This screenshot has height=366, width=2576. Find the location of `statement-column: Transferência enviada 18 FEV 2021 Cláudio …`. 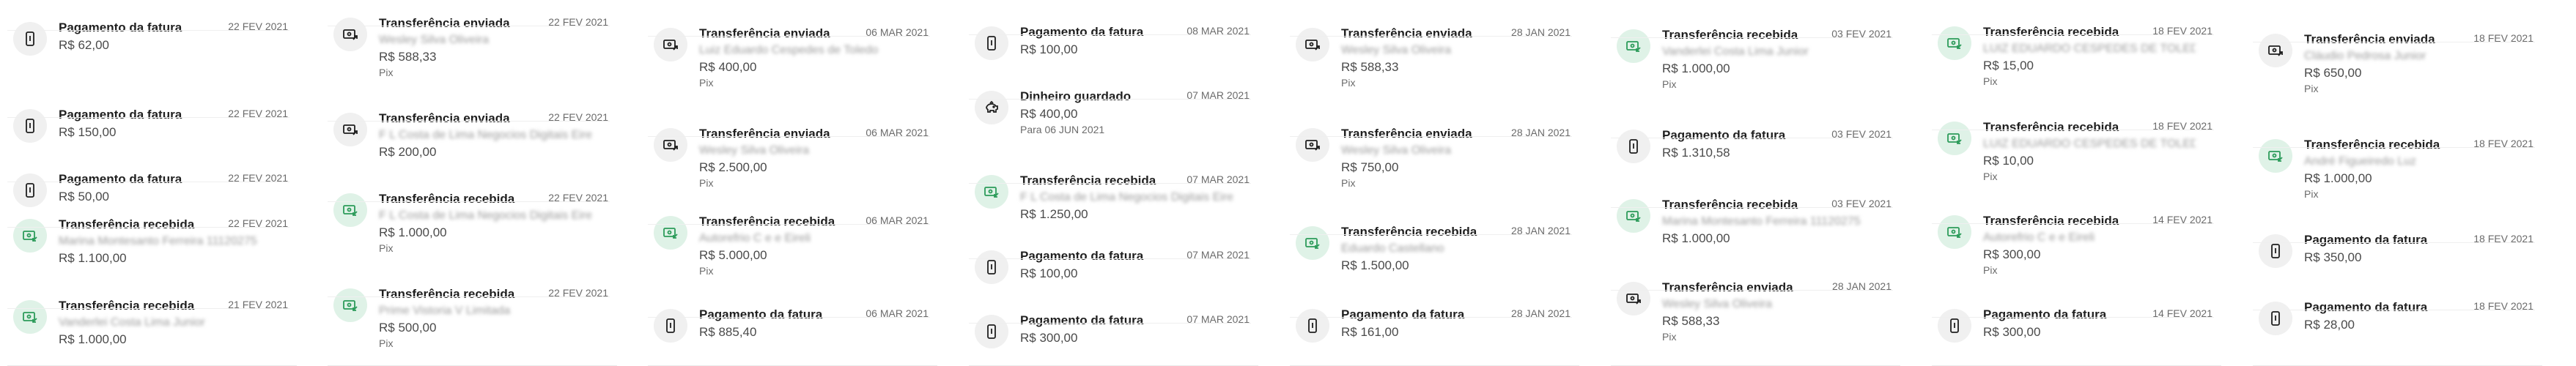

statement-column: Transferência enviada 18 FEV 2021 Cláudio … is located at coordinates (2397, 183).